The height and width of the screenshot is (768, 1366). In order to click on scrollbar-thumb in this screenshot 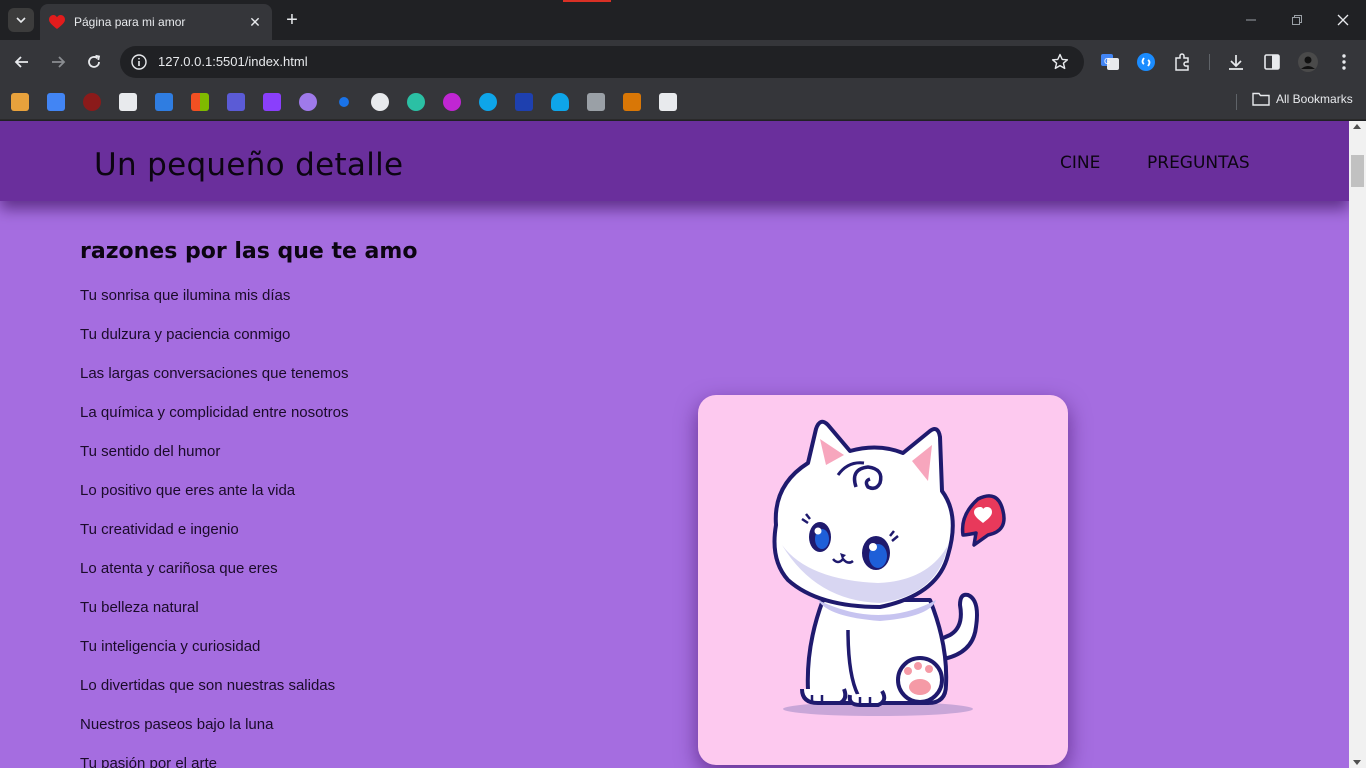, I will do `click(1357, 171)`.